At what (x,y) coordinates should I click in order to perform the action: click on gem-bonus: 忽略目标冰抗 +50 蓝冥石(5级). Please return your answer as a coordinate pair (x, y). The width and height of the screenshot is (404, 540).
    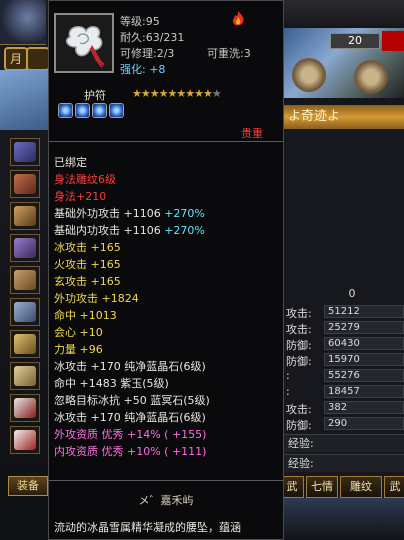
    Looking at the image, I should click on (132, 400).